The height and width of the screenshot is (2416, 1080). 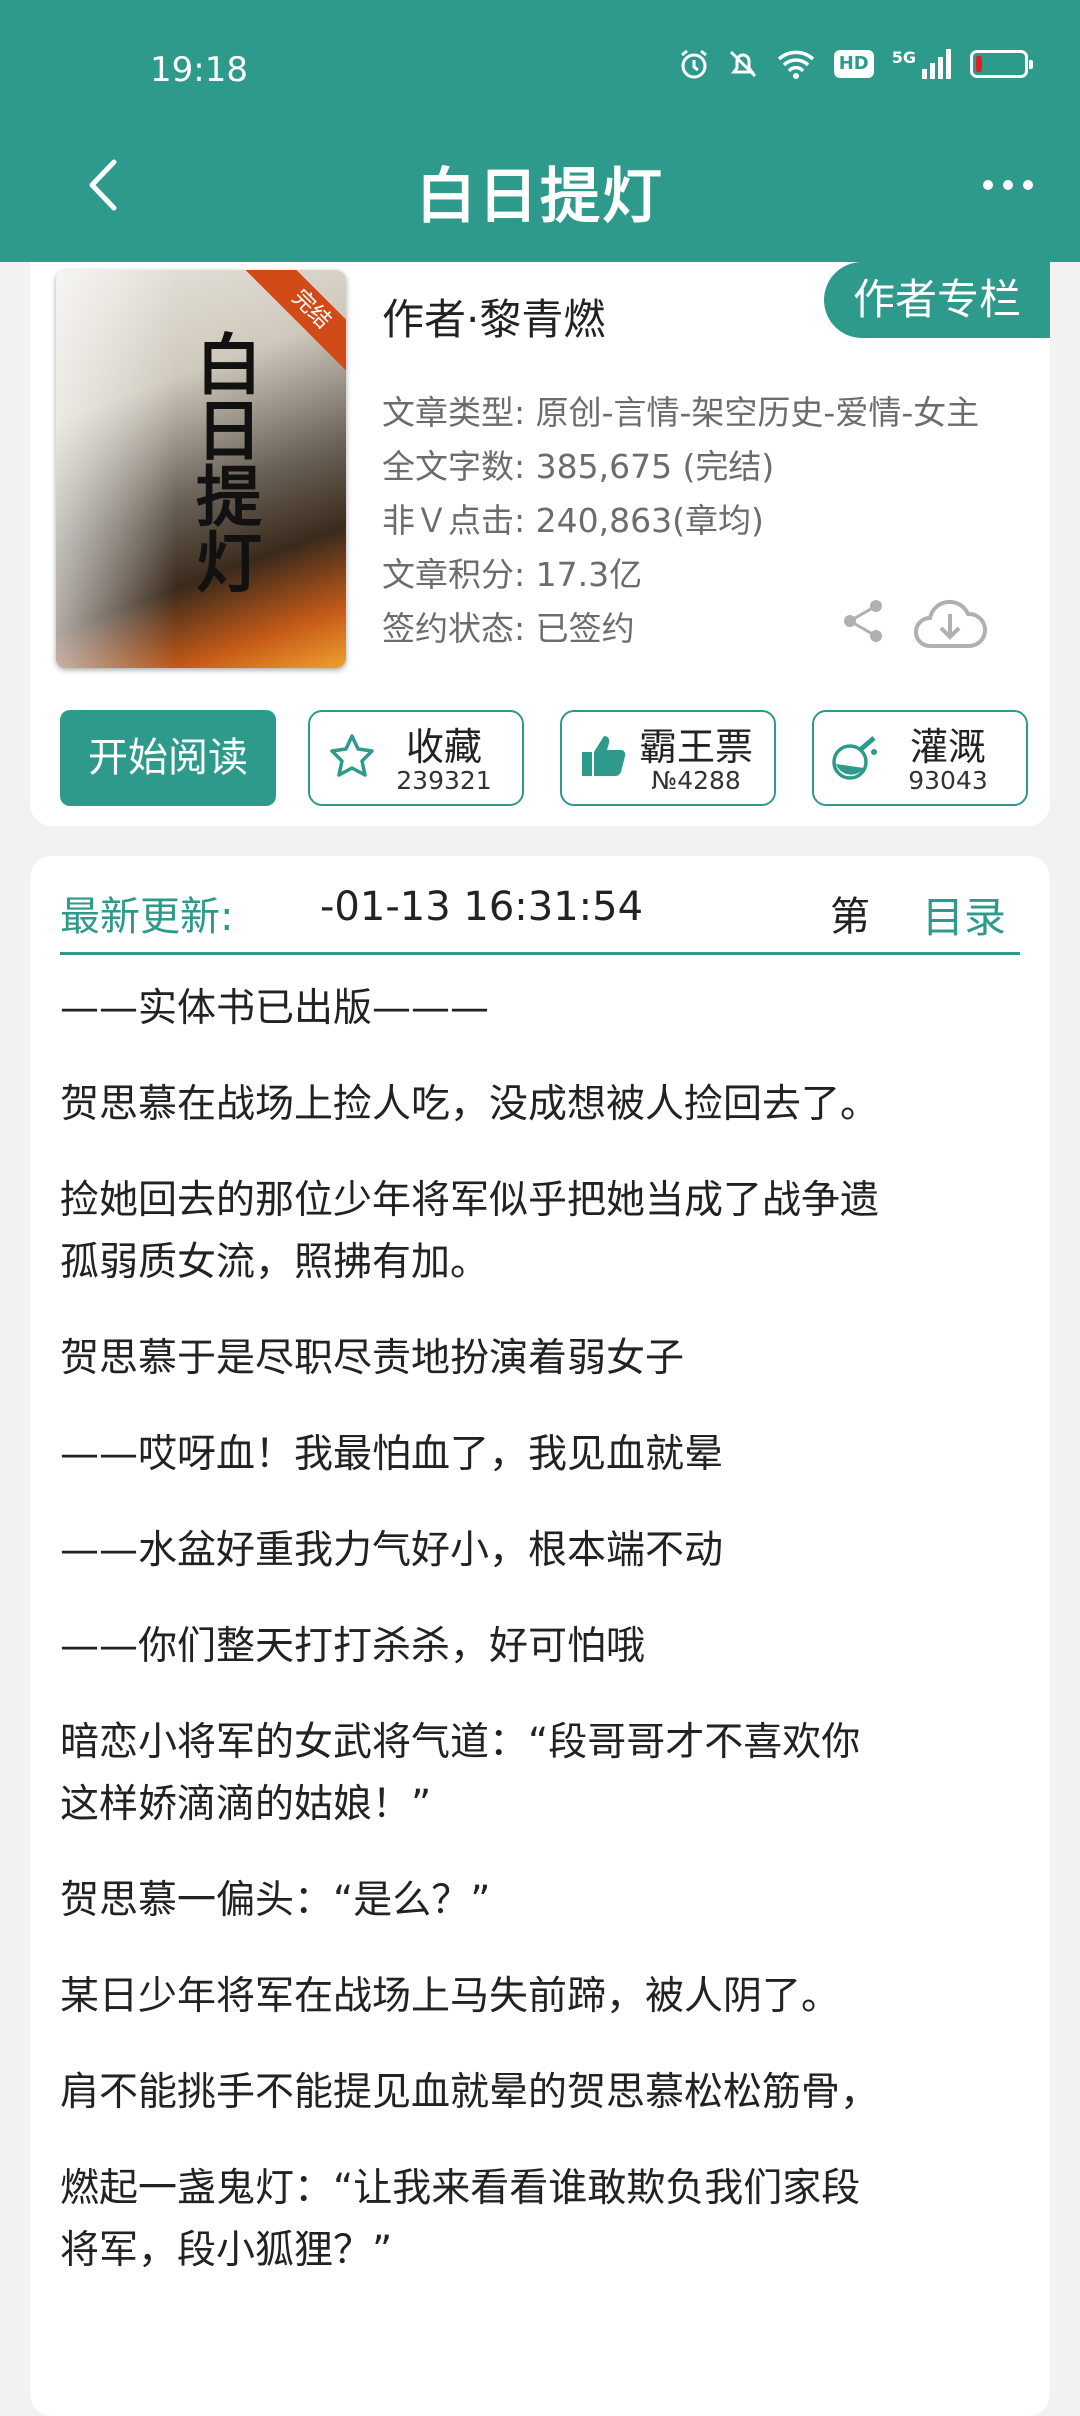 What do you see at coordinates (947, 747) in the screenshot?
I see `water-label: 灌溉` at bounding box center [947, 747].